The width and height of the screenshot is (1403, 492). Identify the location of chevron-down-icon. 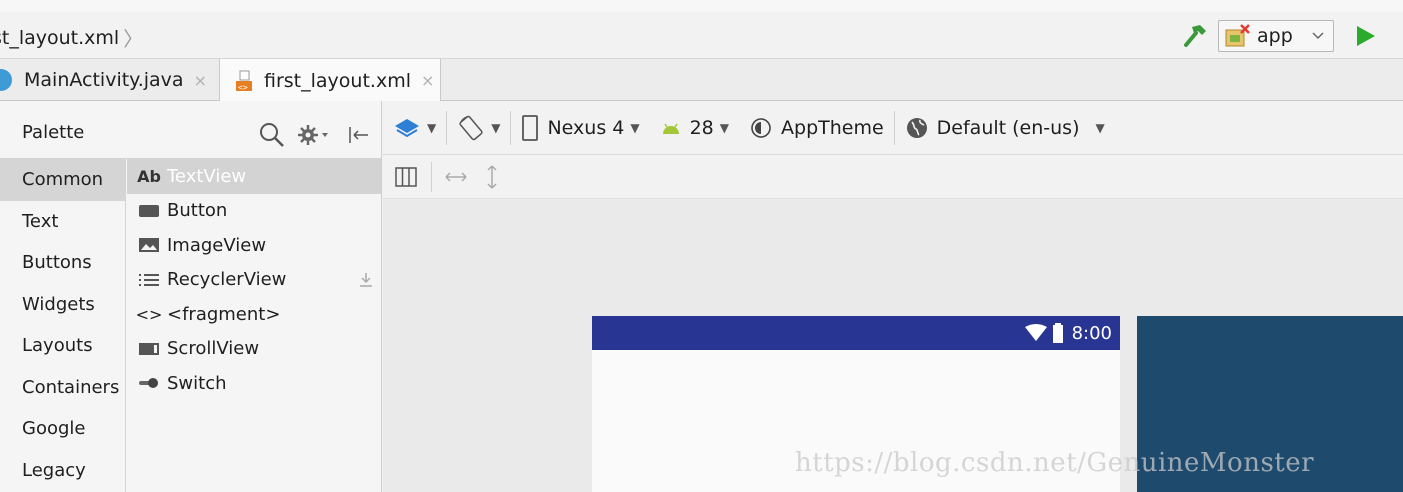
(1318, 36).